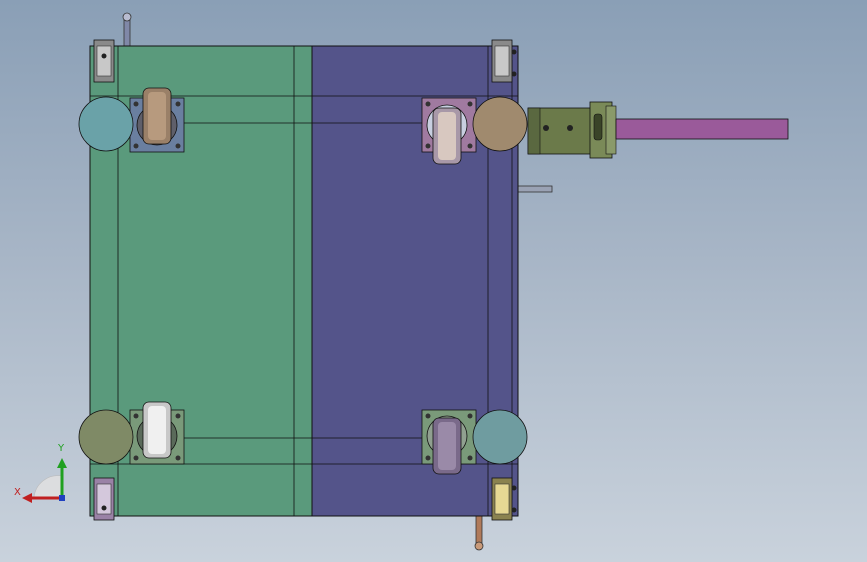 The image size is (867, 562). What do you see at coordinates (44, 480) in the screenshot?
I see `axis-triad-icon` at bounding box center [44, 480].